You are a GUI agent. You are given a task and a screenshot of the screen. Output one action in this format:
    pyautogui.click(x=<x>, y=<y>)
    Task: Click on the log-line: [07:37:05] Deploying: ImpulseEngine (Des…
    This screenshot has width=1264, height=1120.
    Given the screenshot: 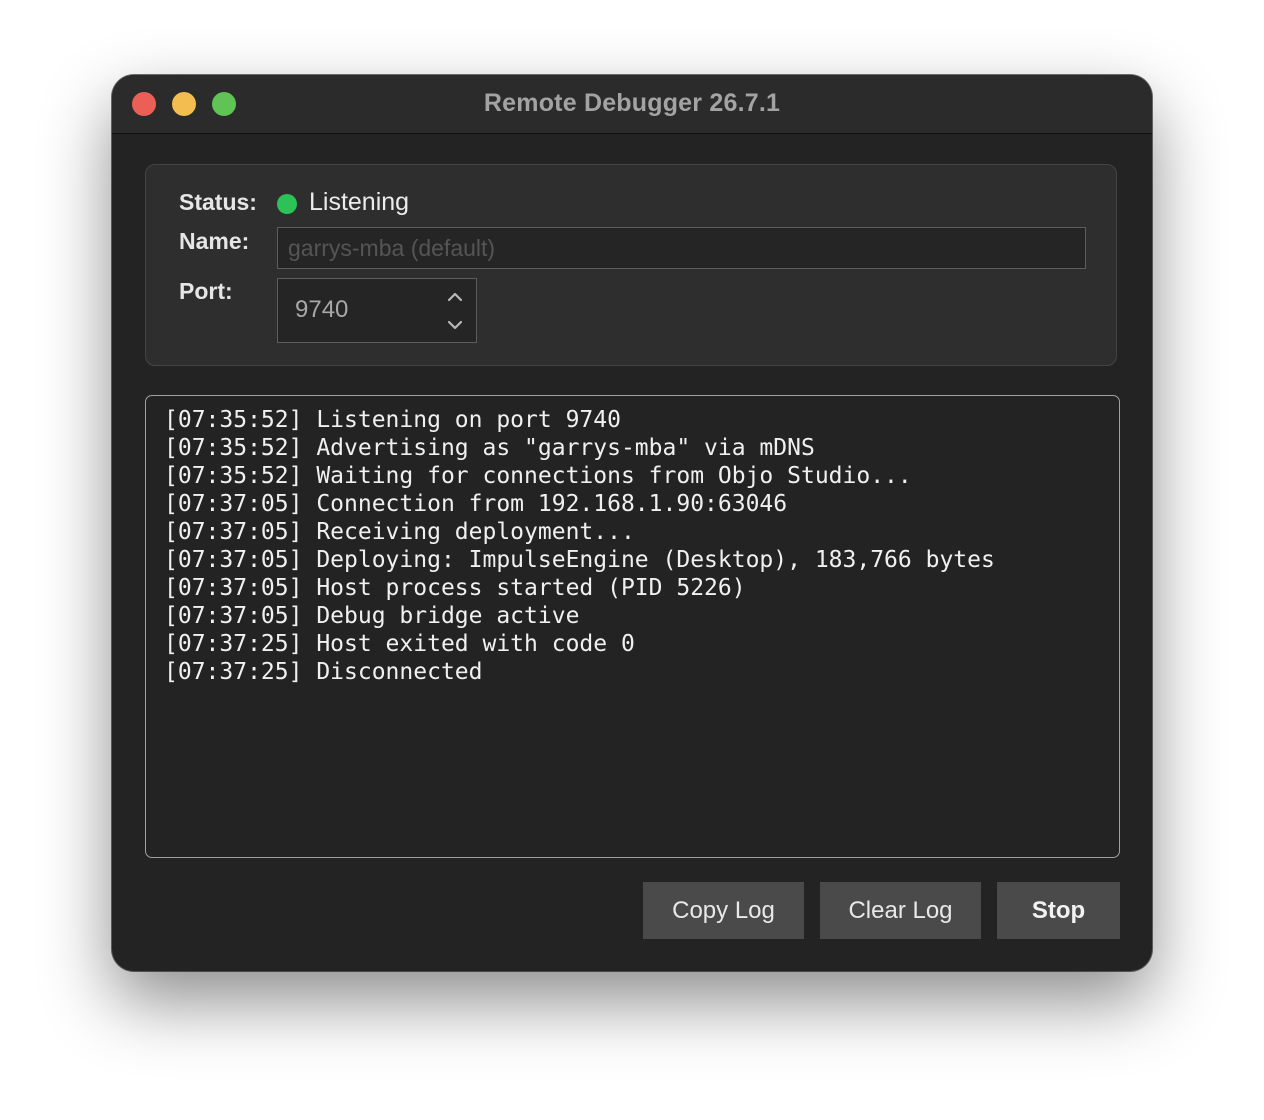 What is the action you would take?
    pyautogui.click(x=579, y=560)
    